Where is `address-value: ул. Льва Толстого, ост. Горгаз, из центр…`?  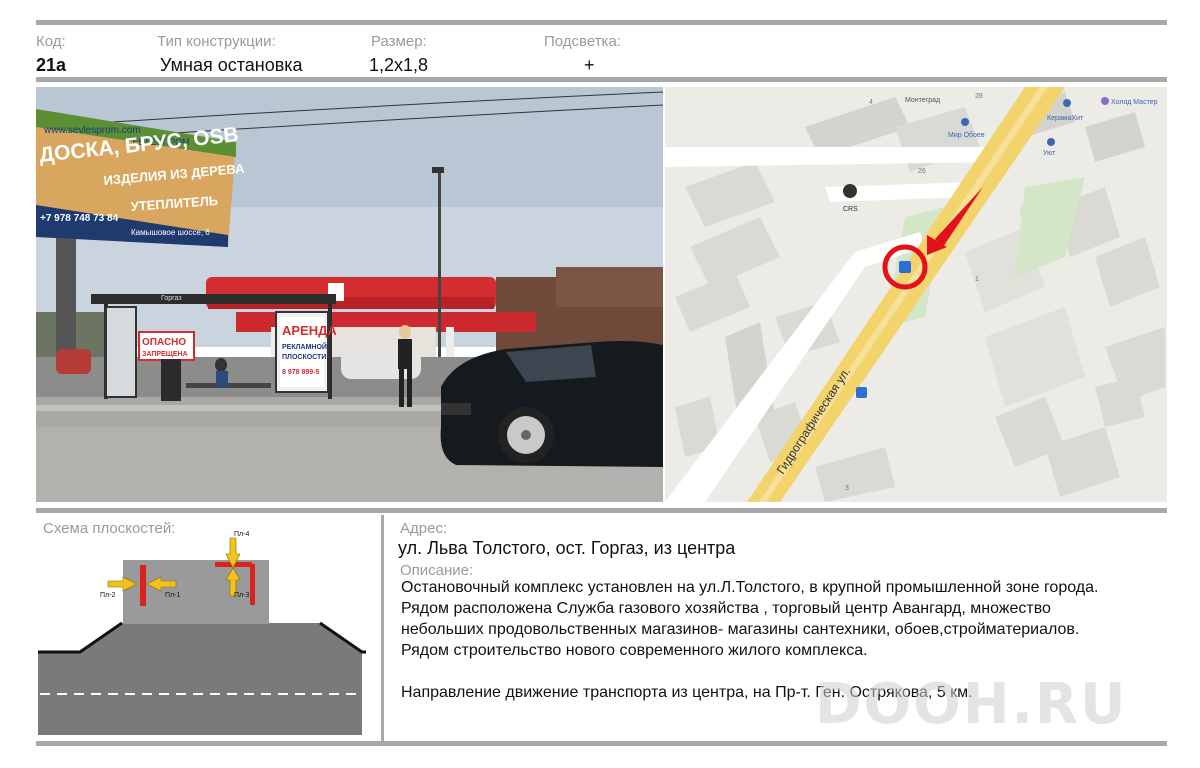
address-value: ул. Льва Толстого, ост. Горгаз, из центр… is located at coordinates (567, 548).